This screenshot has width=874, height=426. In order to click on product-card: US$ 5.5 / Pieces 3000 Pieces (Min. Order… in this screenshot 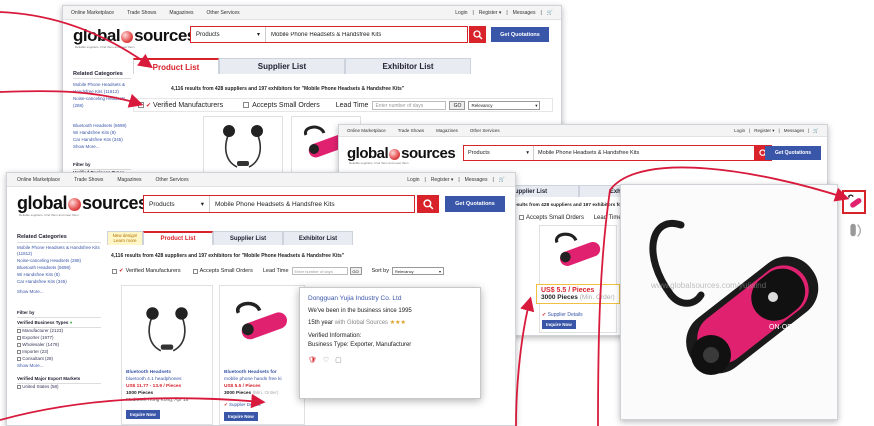, I will do `click(578, 279)`.